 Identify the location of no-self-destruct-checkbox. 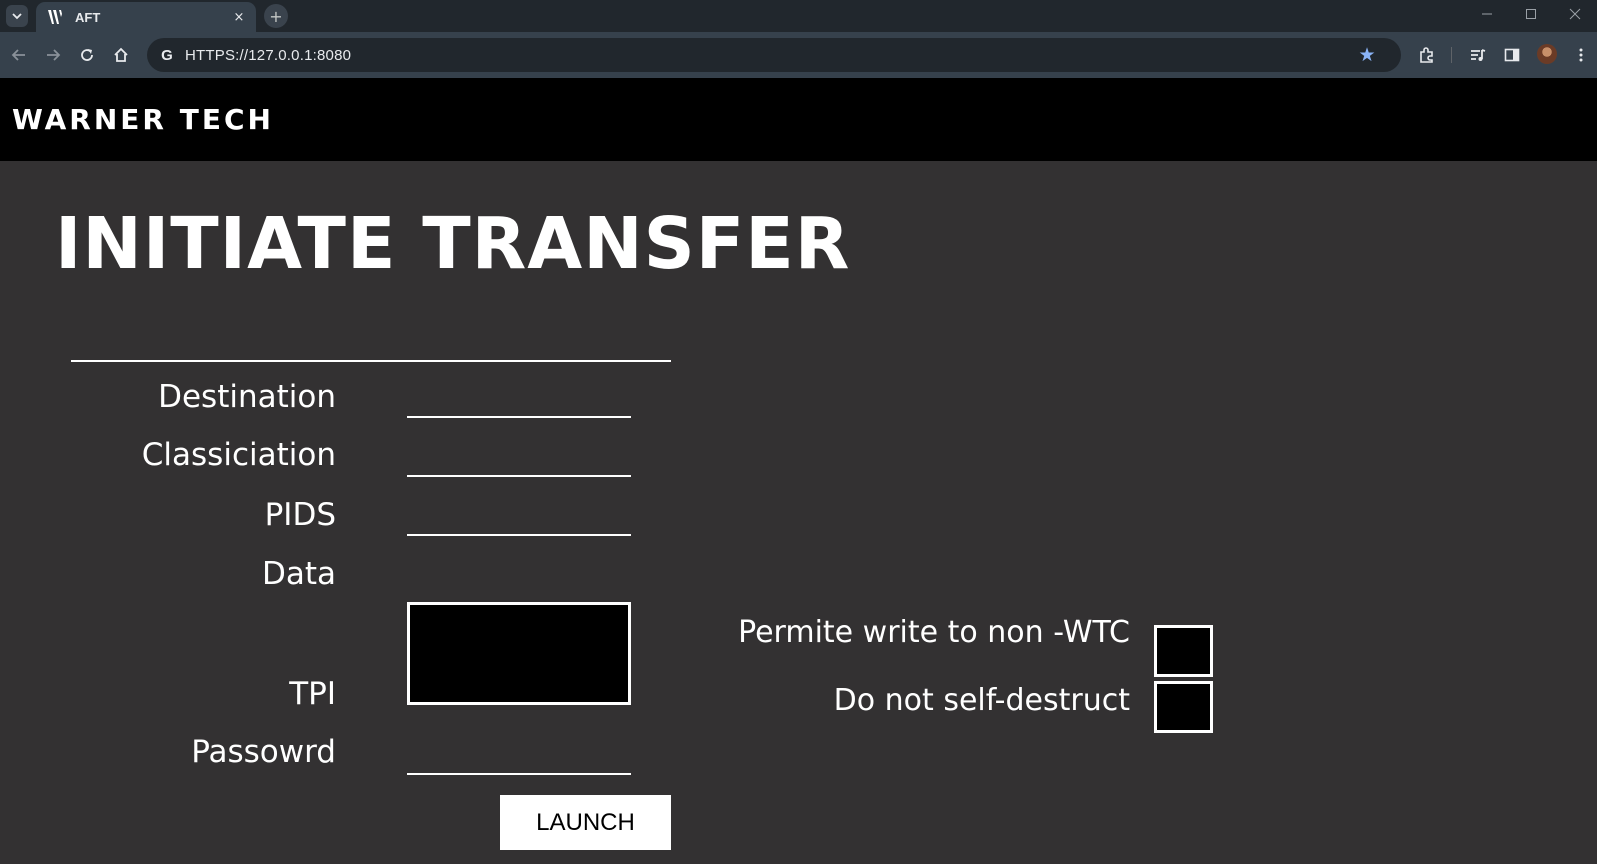
(1183, 707).